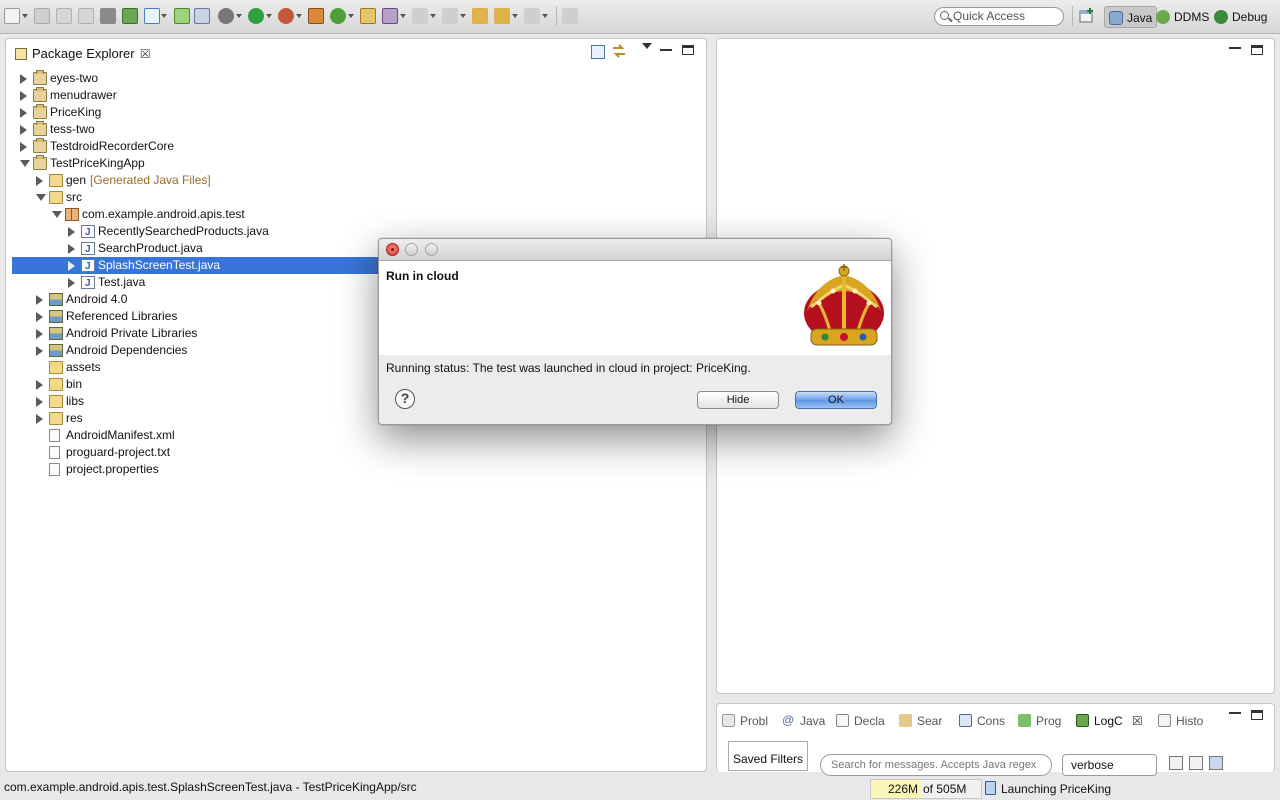 This screenshot has width=1280, height=800. What do you see at coordinates (405, 399) in the screenshot?
I see `help-icon: ?` at bounding box center [405, 399].